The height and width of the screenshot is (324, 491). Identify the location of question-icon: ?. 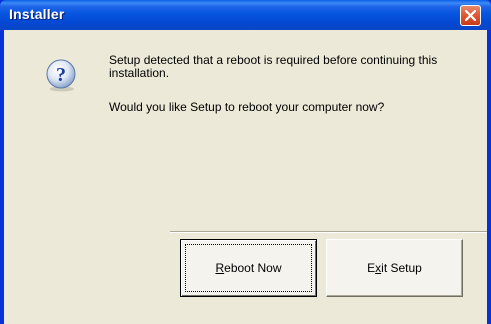
(61, 75).